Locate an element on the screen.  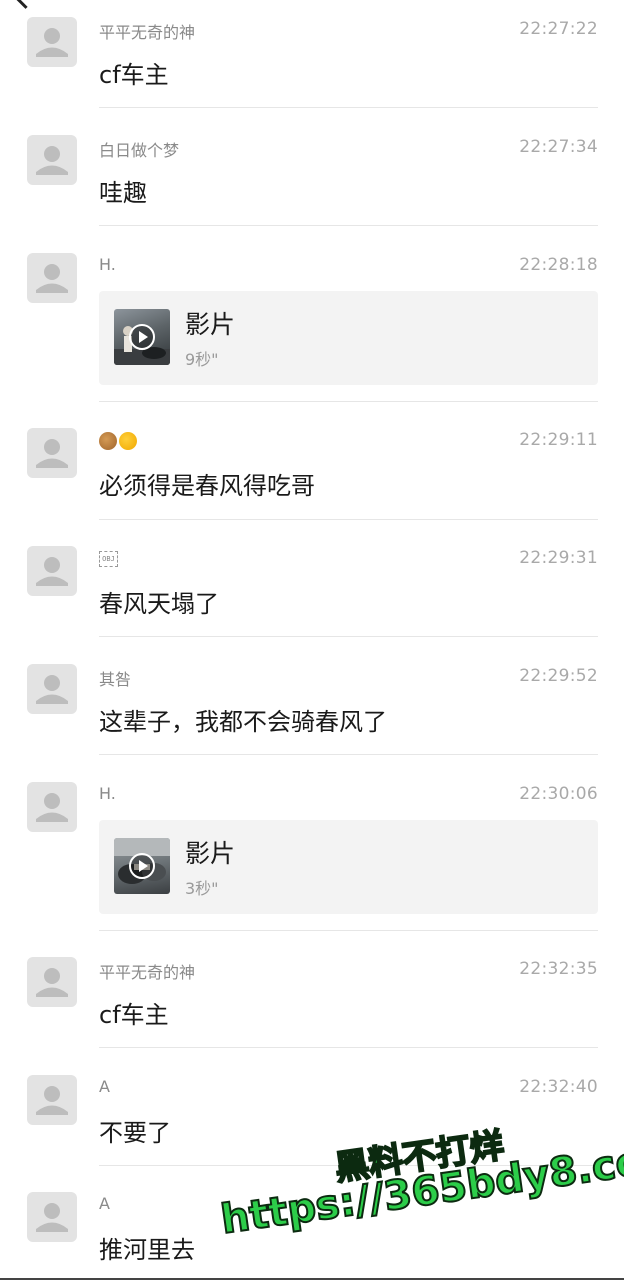
video-duration: 3秒" is located at coordinates (202, 888).